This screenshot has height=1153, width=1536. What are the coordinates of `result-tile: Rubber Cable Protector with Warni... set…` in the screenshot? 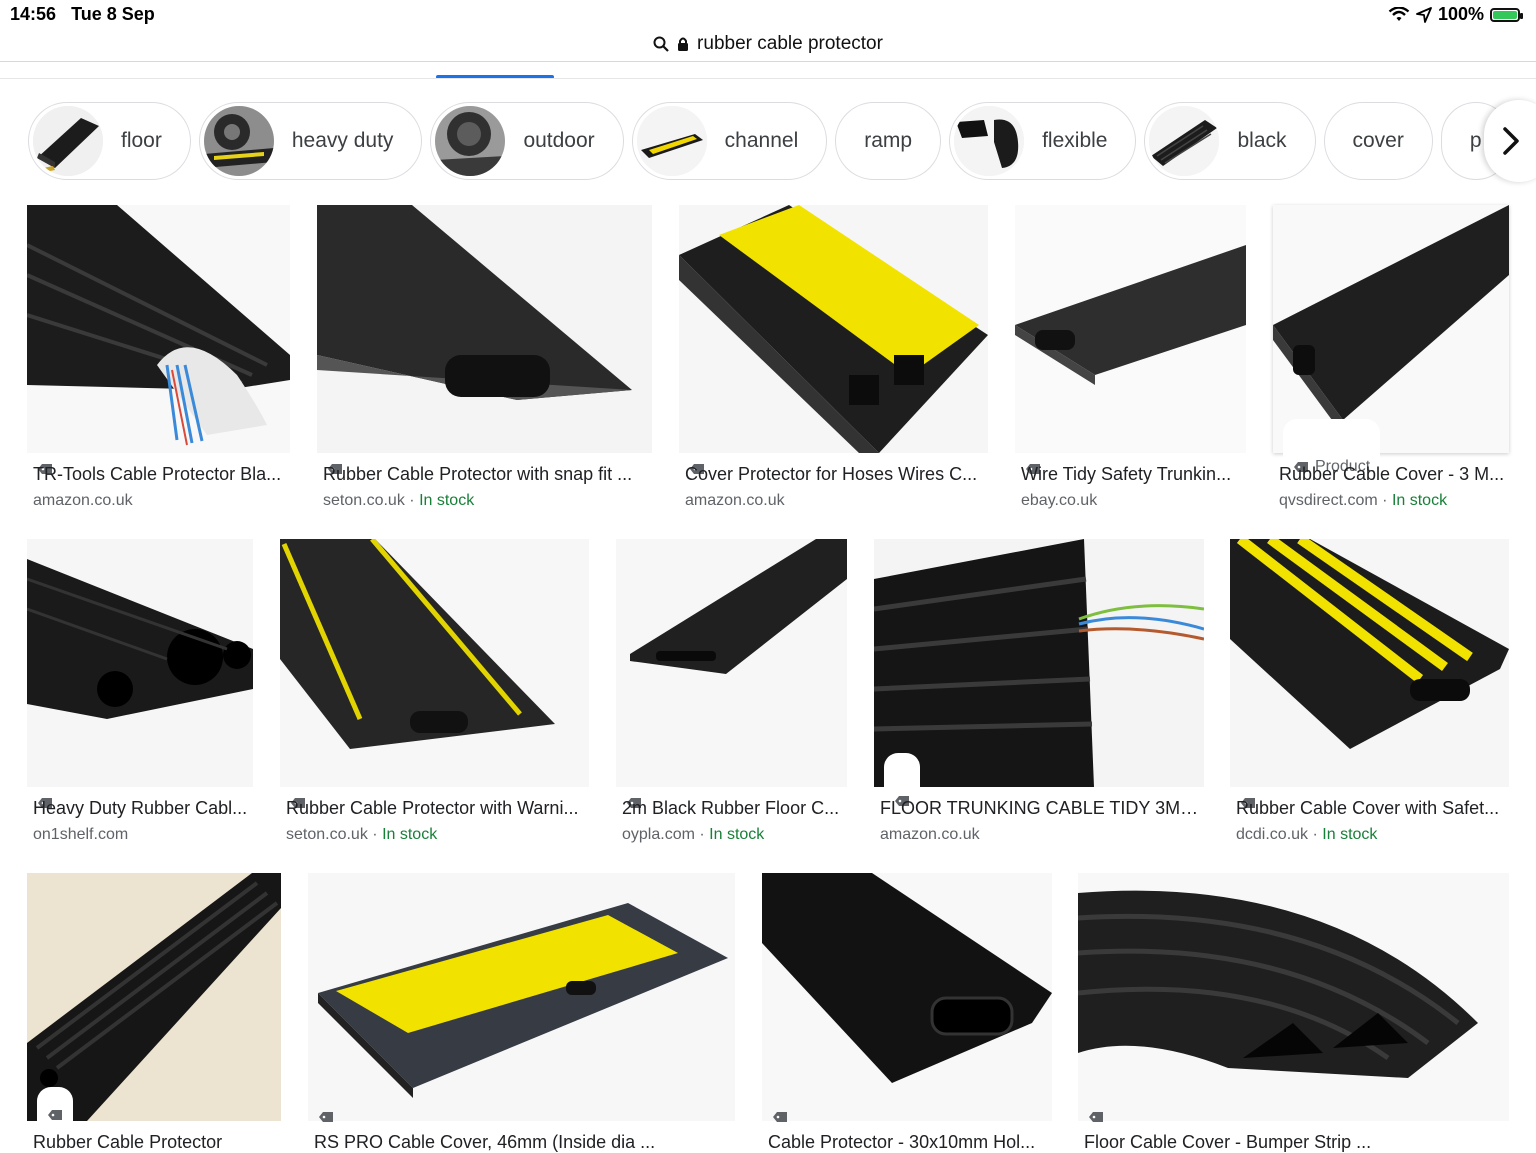 It's located at (434, 699).